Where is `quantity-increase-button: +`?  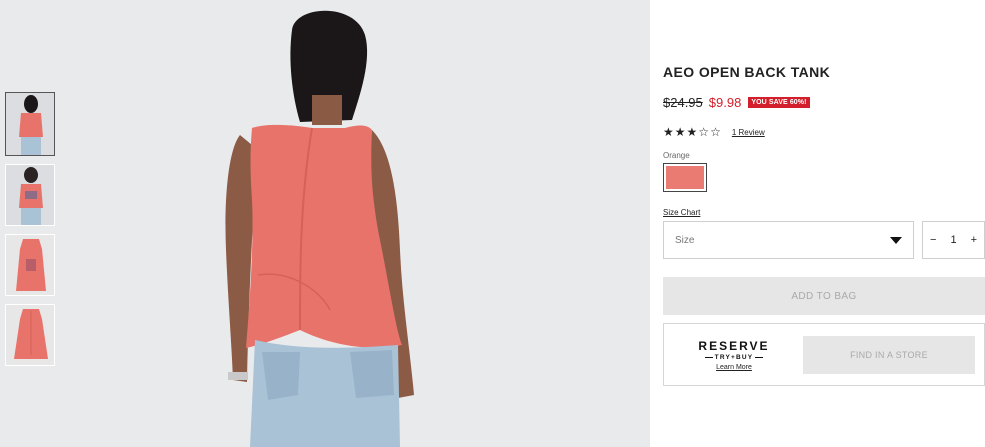
quantity-increase-button: + is located at coordinates (974, 240).